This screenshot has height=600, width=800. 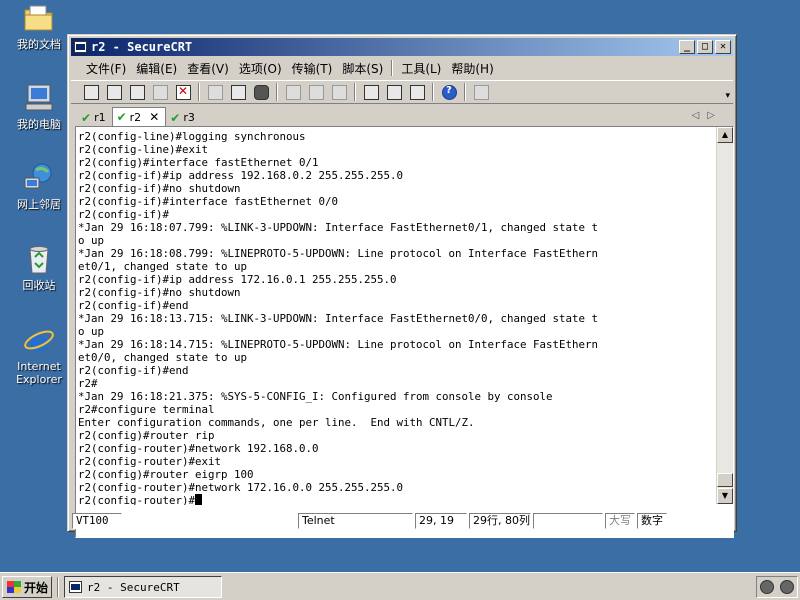 What do you see at coordinates (481, 92) in the screenshot?
I see `sftp-icon` at bounding box center [481, 92].